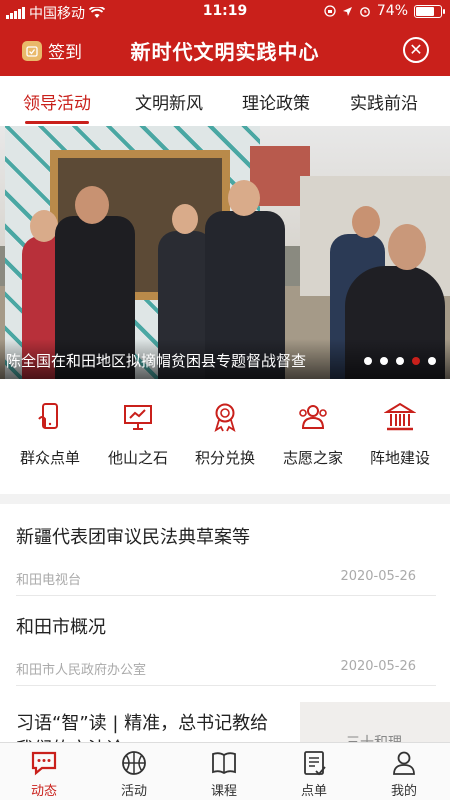 The width and height of the screenshot is (450, 800). What do you see at coordinates (226, 555) in the screenshot?
I see `news-item: 新疆代表团审议民法典草案等 和田电视台 2020-05-26` at bounding box center [226, 555].